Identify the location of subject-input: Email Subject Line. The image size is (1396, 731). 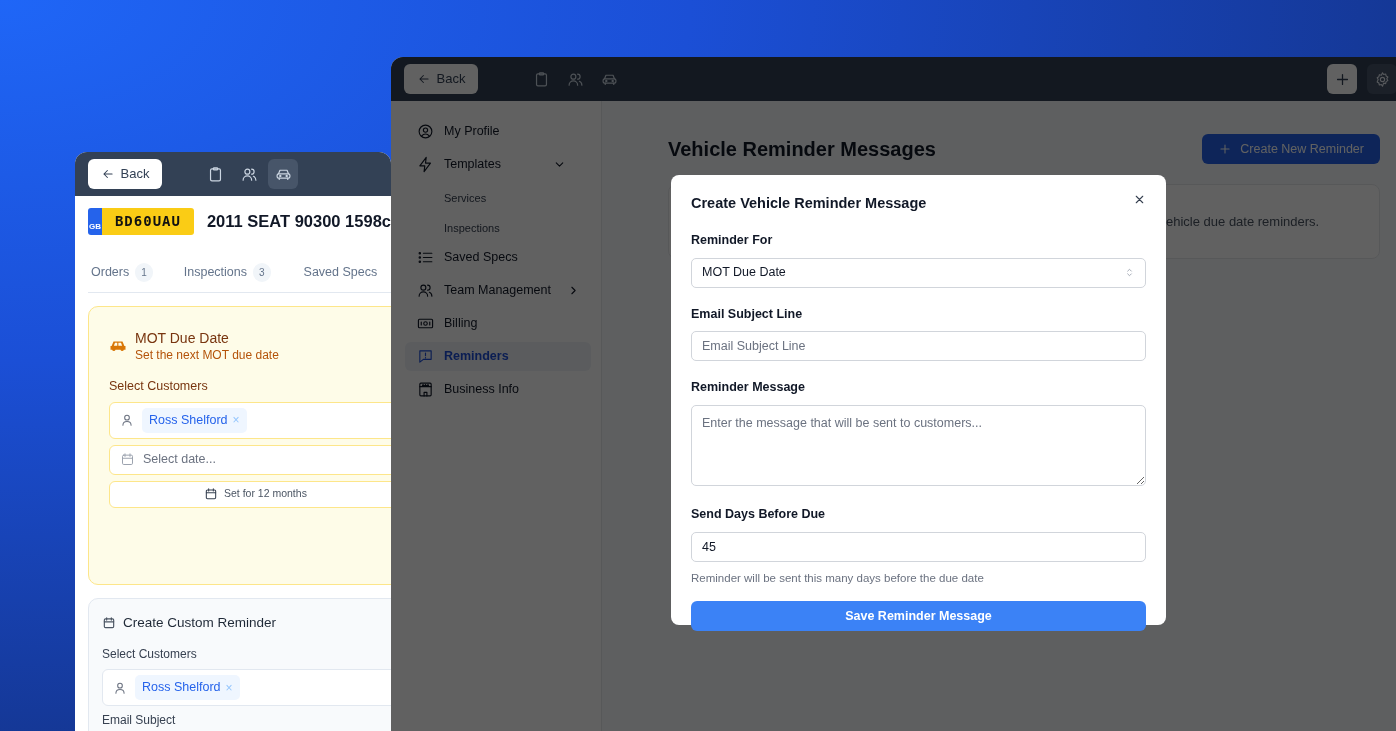
(918, 346).